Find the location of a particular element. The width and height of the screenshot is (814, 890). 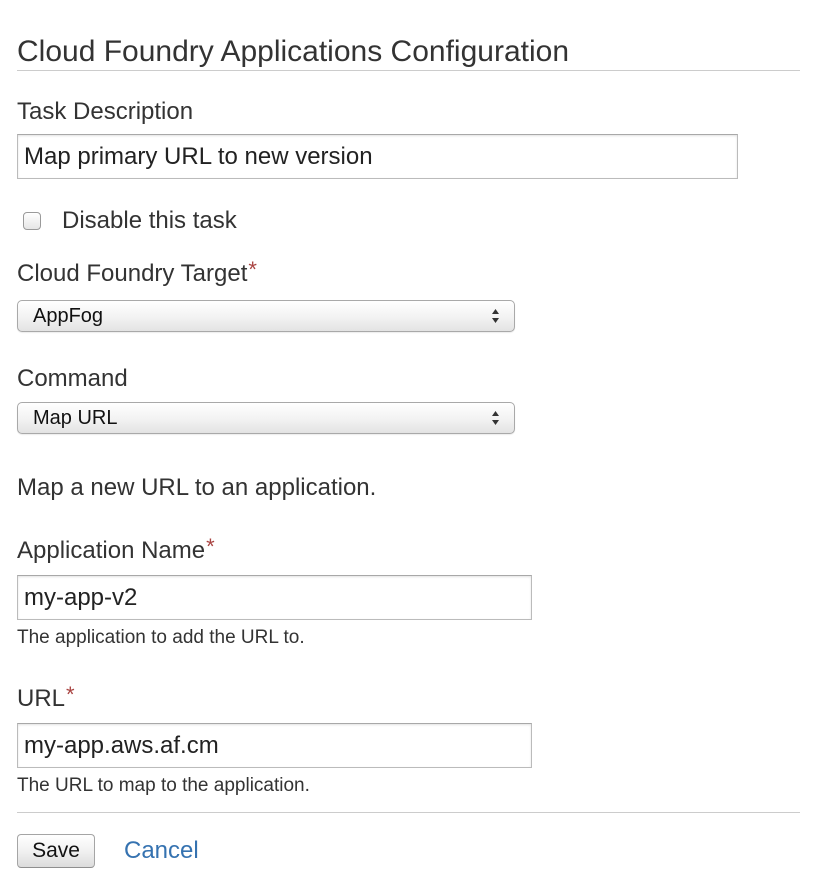

application-name-input is located at coordinates (274, 597).